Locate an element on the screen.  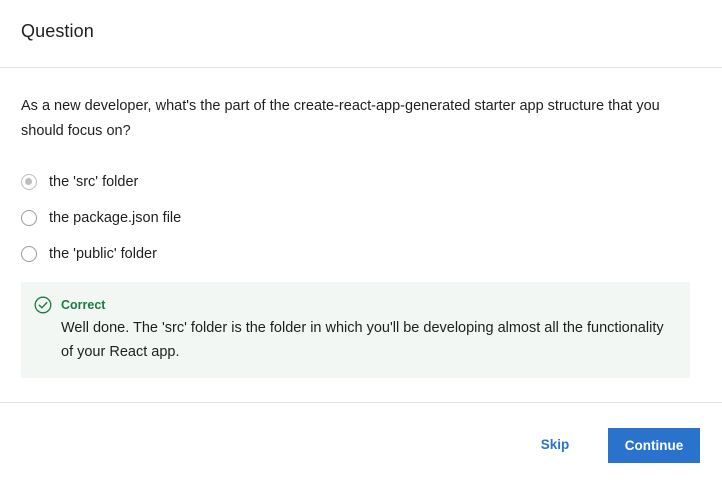
skip-button: Skip is located at coordinates (555, 444).